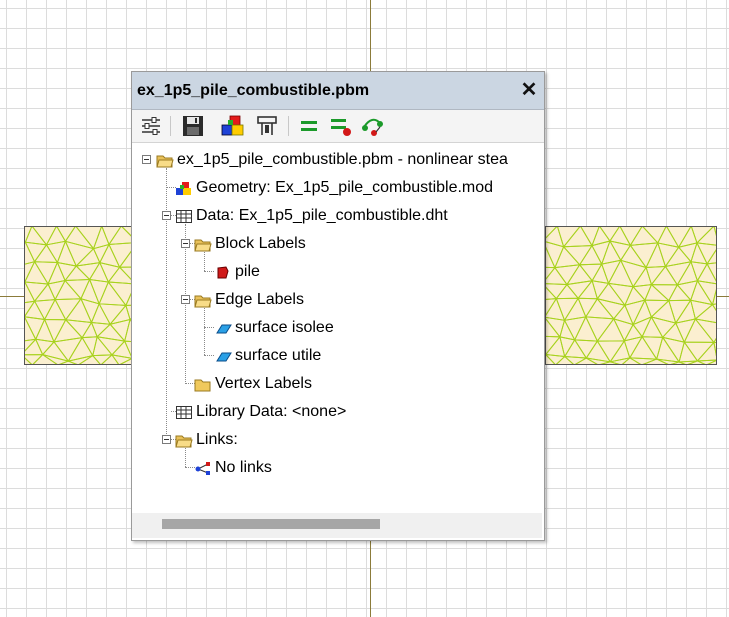 The height and width of the screenshot is (617, 729). I want to click on tree-item-pile: pile, so click(237, 272).